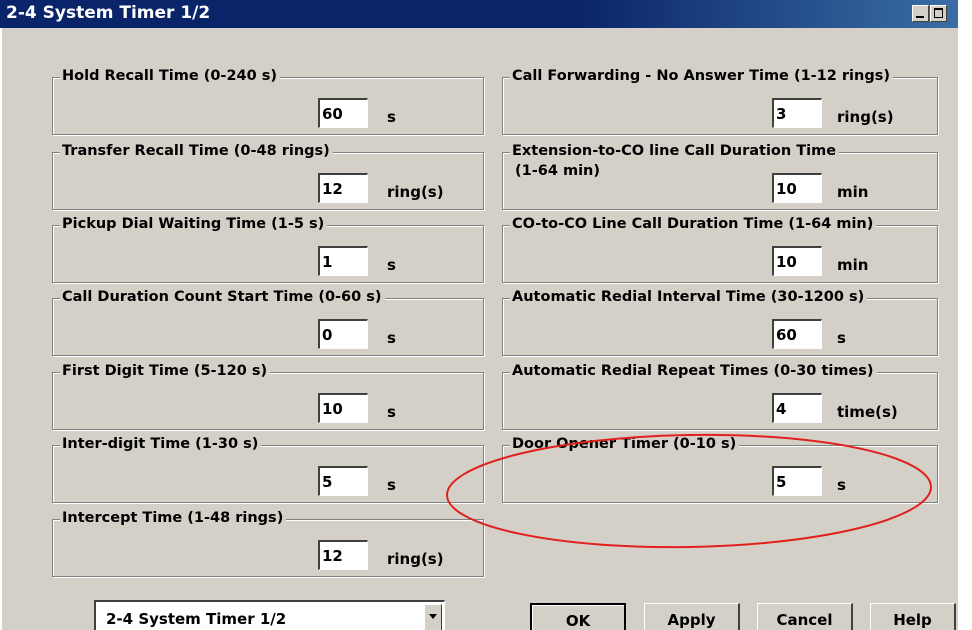  I want to click on unit-label: time(s), so click(867, 412).